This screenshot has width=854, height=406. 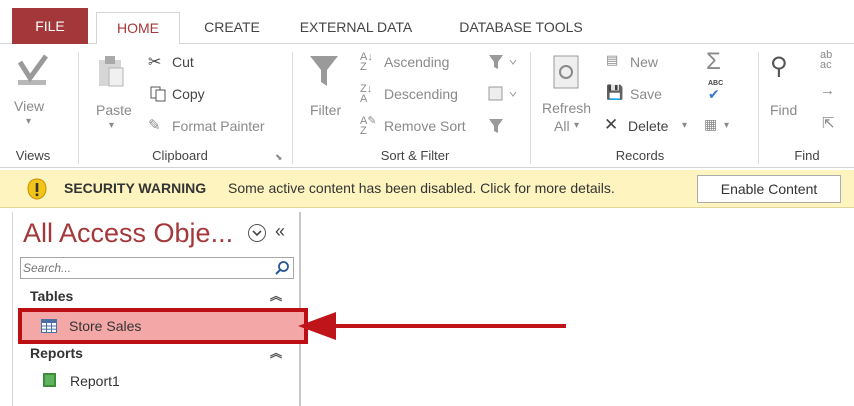 I want to click on search-input, so click(x=143, y=268).